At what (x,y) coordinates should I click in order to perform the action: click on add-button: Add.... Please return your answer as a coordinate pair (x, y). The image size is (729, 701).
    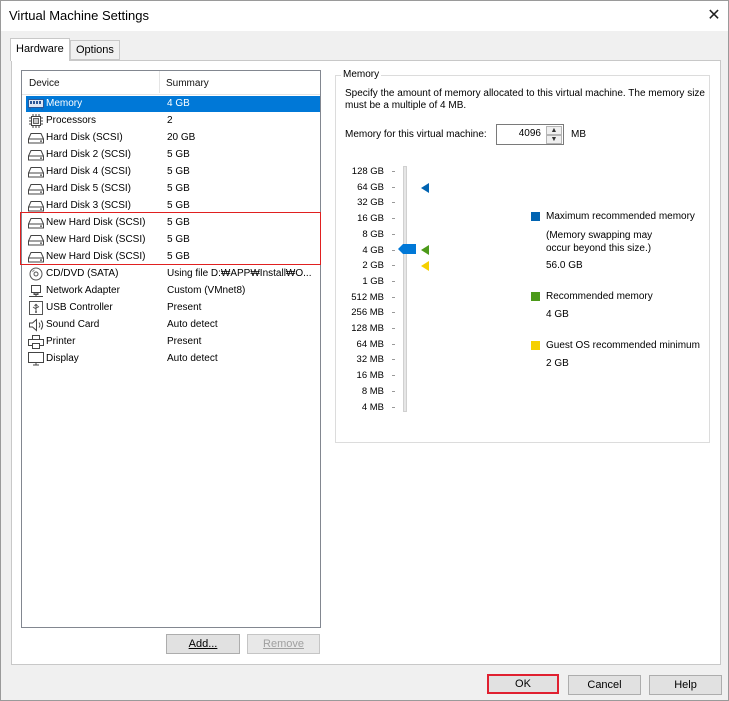
    Looking at the image, I should click on (203, 644).